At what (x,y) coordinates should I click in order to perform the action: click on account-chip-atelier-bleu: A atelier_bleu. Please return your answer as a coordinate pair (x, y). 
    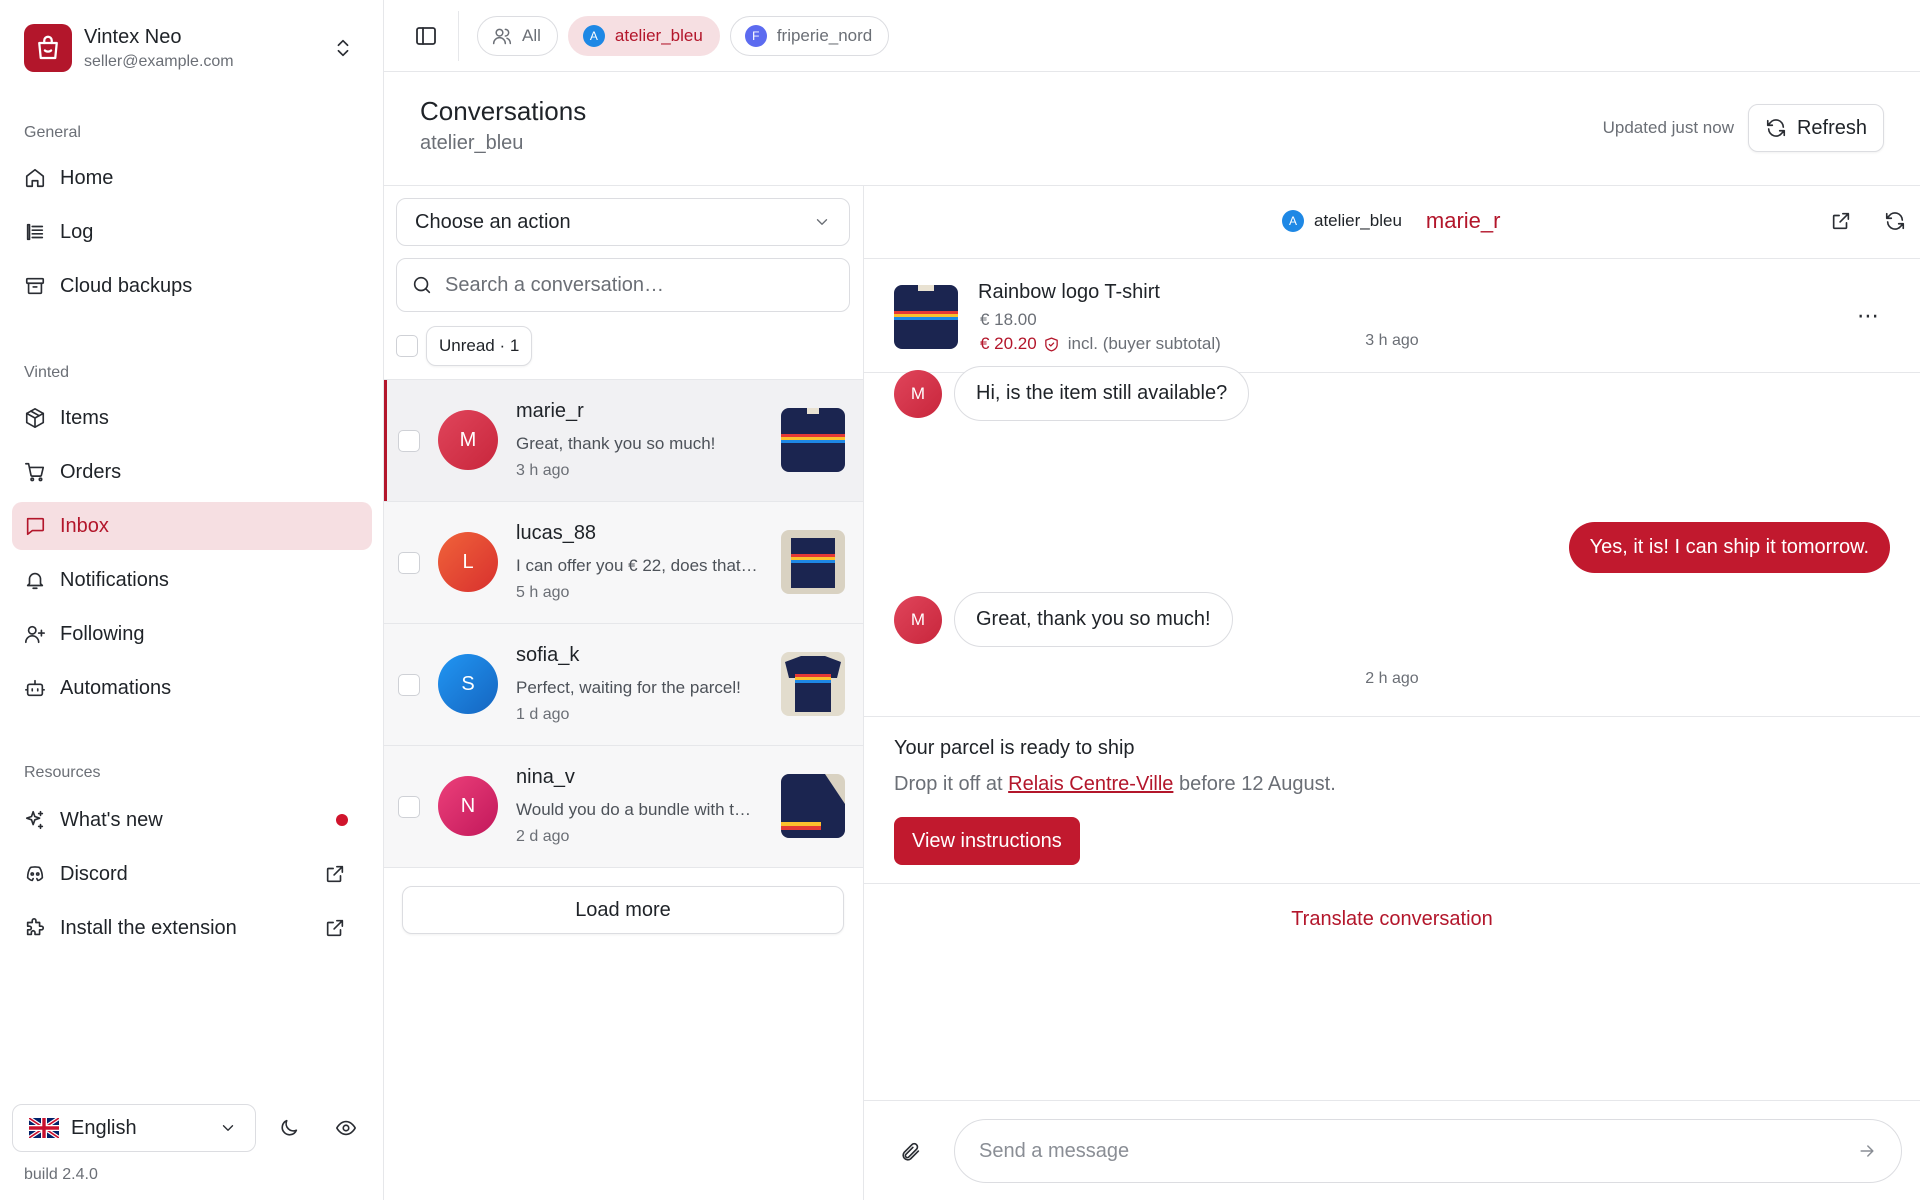
    Looking at the image, I should click on (643, 35).